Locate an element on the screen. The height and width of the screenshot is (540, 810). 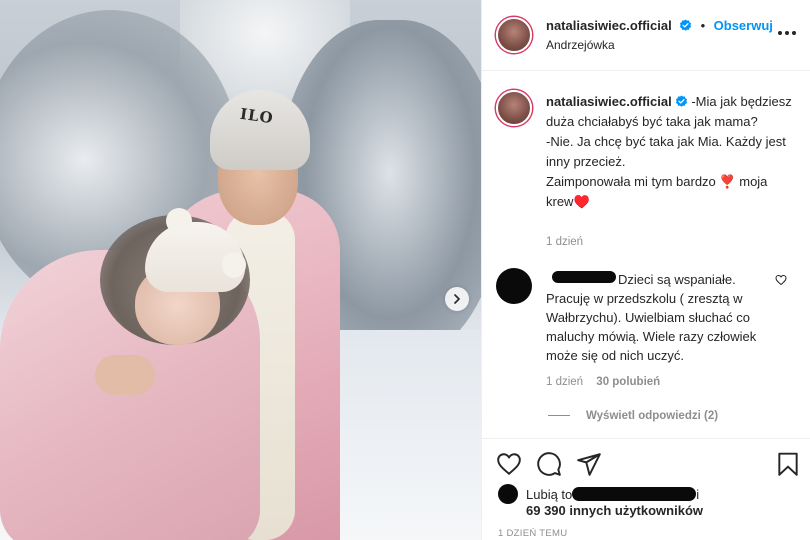
bookmark-icon is located at coordinates (788, 464).